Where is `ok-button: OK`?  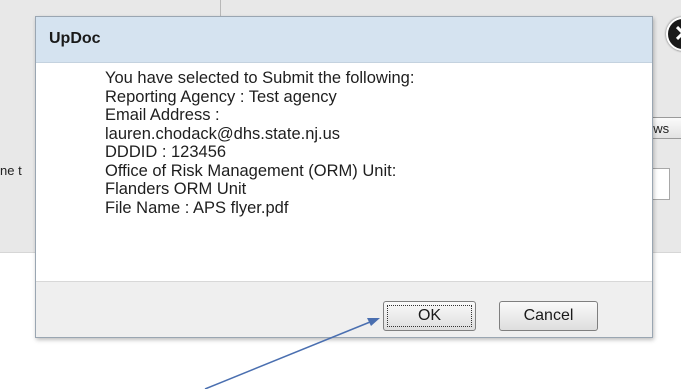
ok-button: OK is located at coordinates (429, 316).